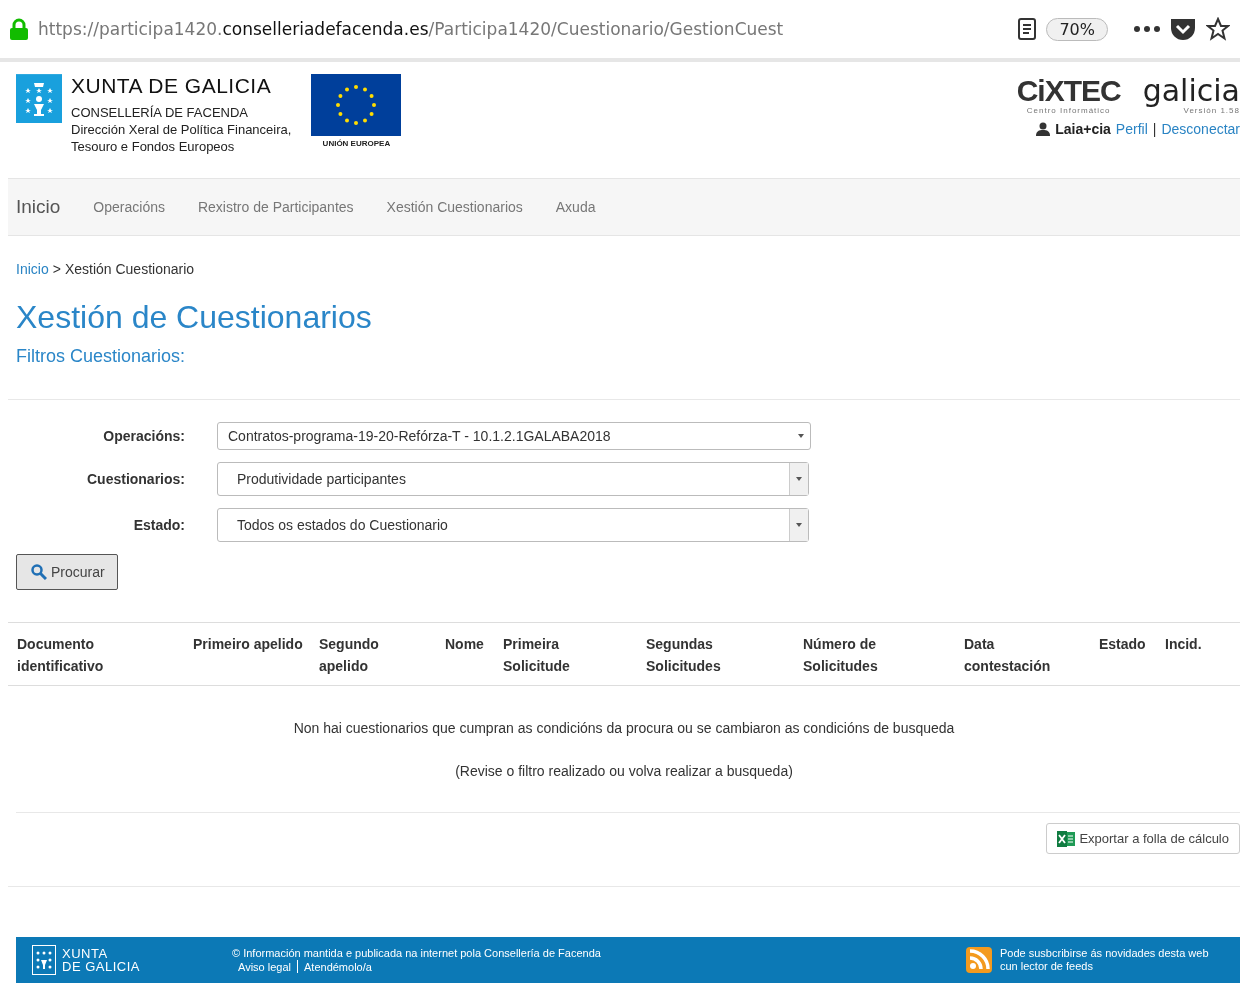 This screenshot has width=1240, height=983. I want to click on department-line: CONSELLERÍA DE FACENDA, so click(160, 112).